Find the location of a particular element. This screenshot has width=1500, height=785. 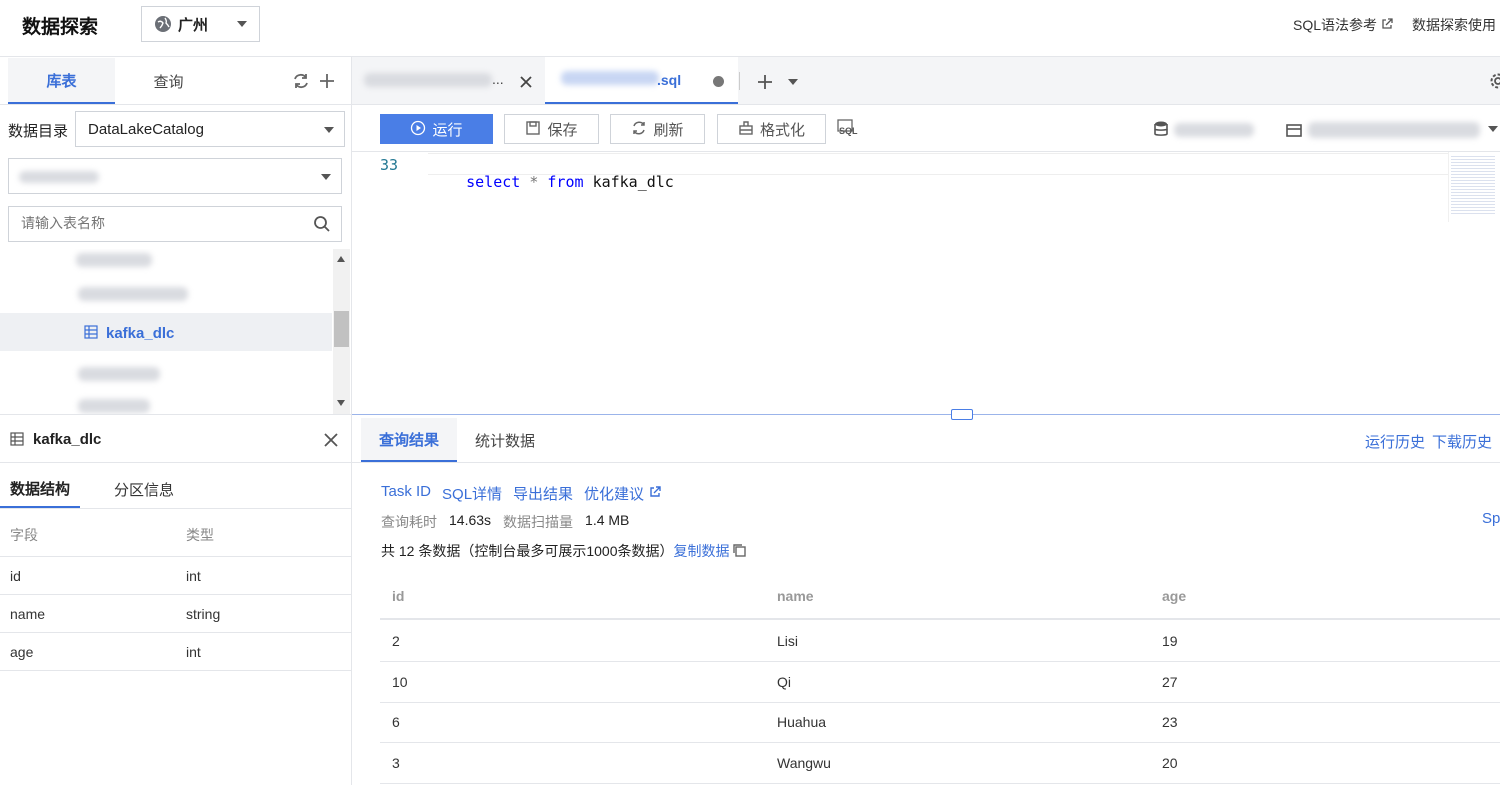

code-line: select * from kafka_dlc is located at coordinates (552, 182).